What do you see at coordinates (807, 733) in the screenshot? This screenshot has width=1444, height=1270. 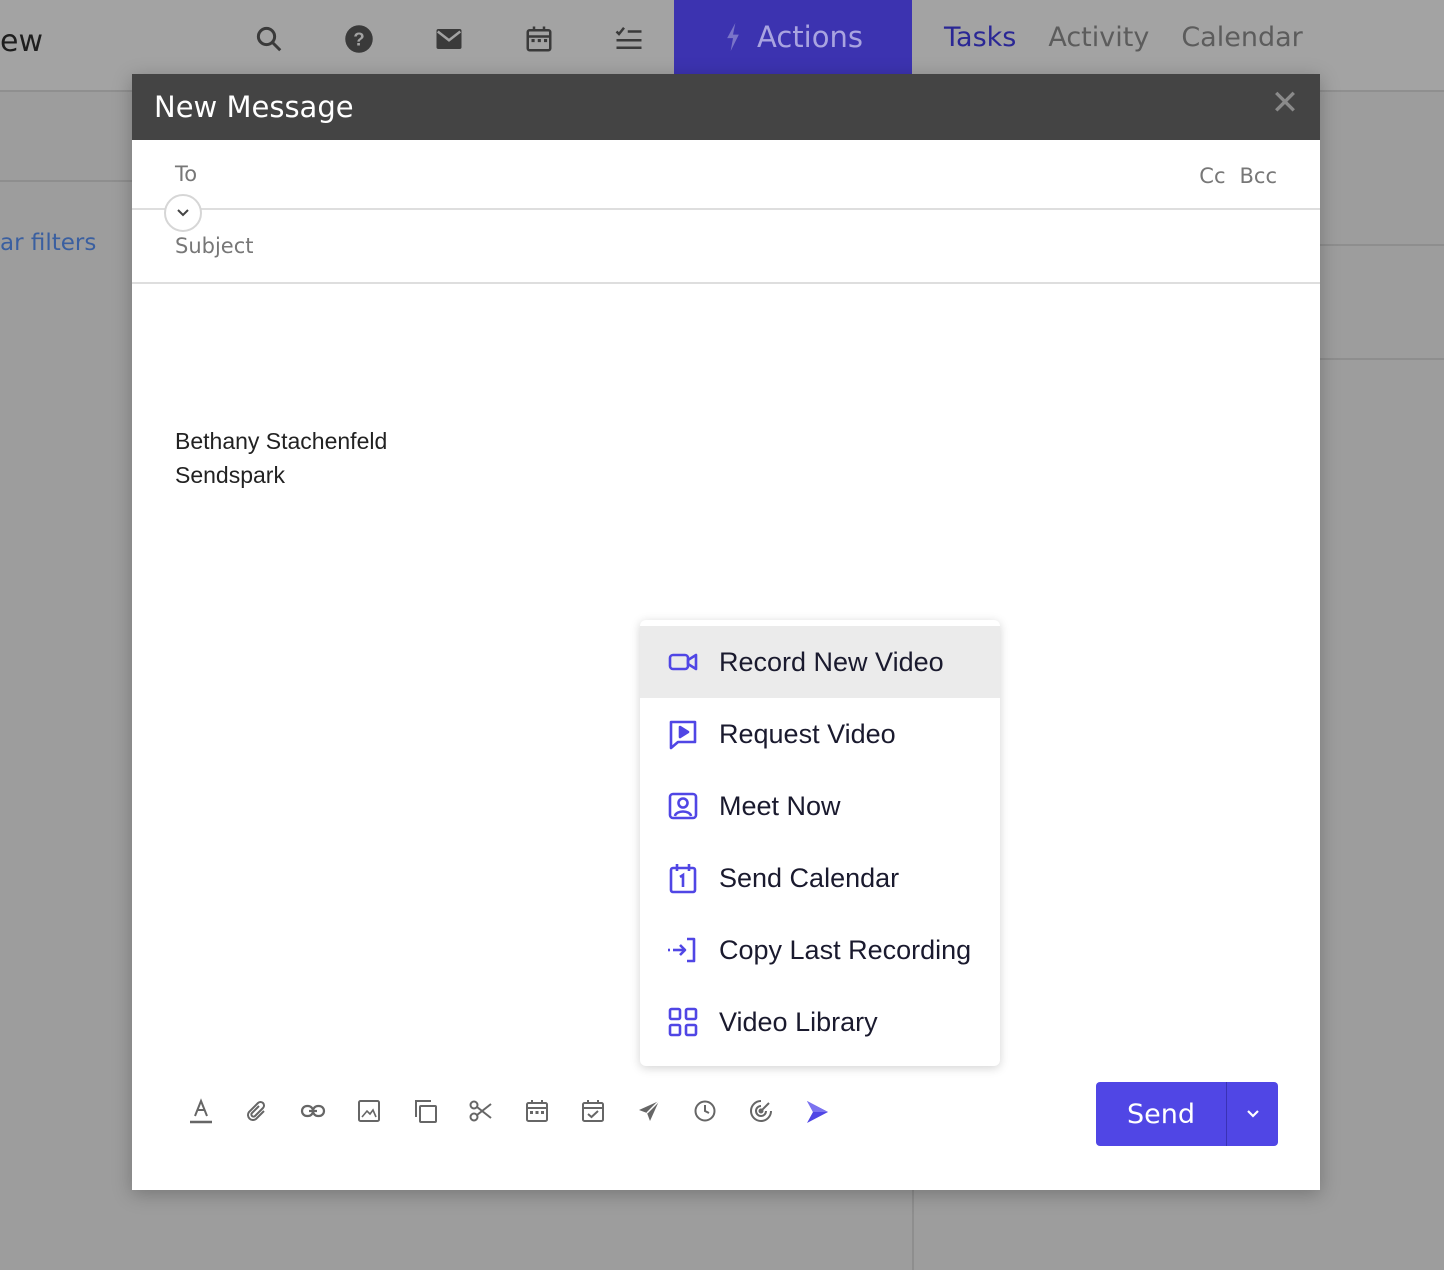 I see `menu-item-label: Request Video` at bounding box center [807, 733].